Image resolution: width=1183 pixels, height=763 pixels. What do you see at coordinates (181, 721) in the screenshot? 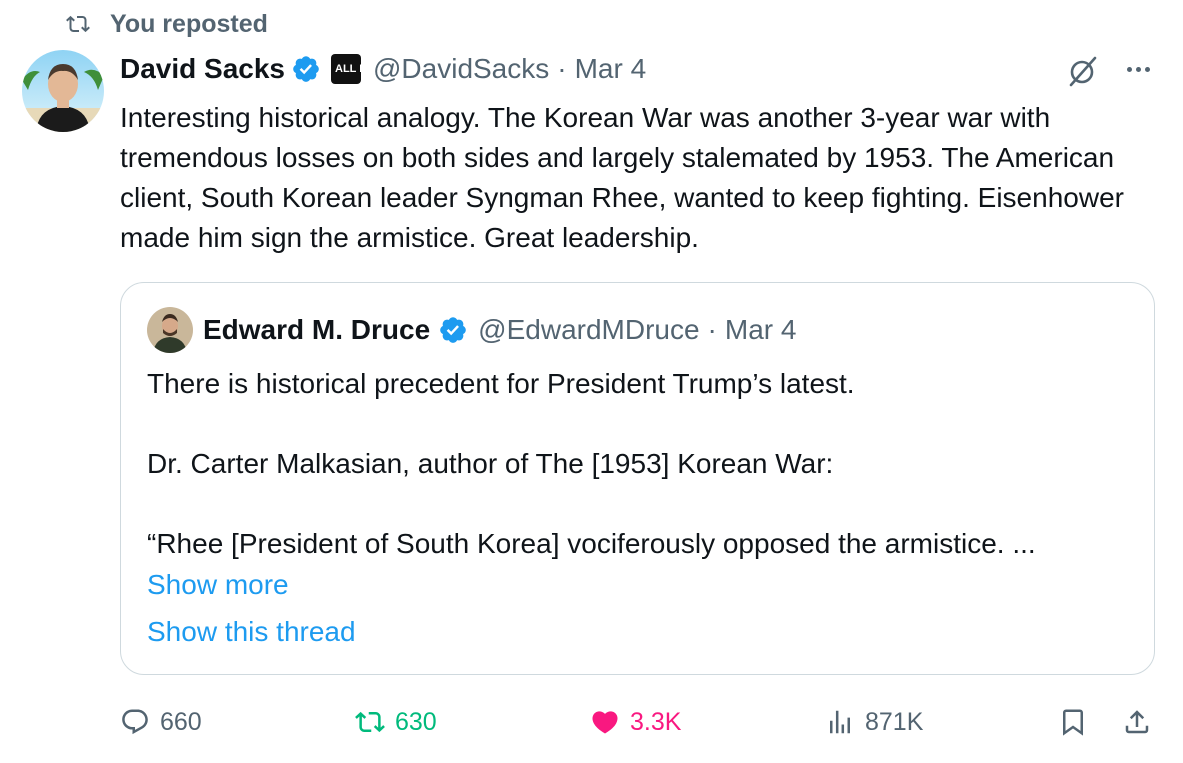
I see `reply-count: 660` at bounding box center [181, 721].